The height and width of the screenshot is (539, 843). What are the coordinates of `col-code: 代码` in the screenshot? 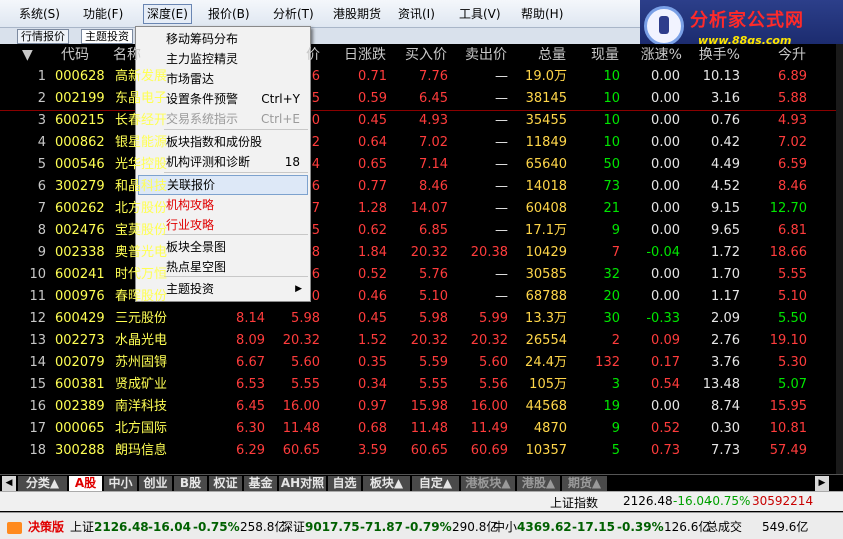 It's located at (72, 55).